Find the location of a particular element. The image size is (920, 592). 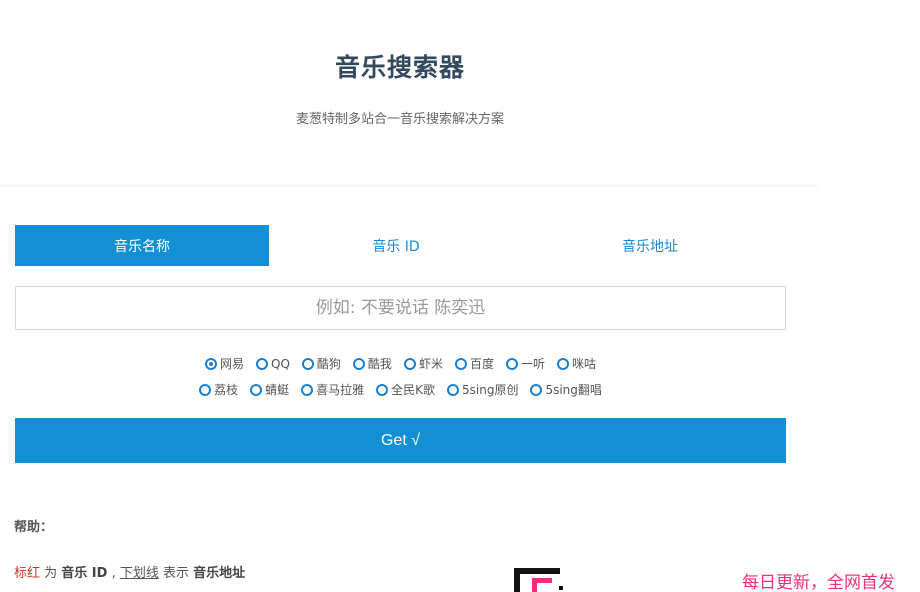

page-subtitle: 麦葱特制多站合一音乐搜索解决方案 is located at coordinates (399, 119).